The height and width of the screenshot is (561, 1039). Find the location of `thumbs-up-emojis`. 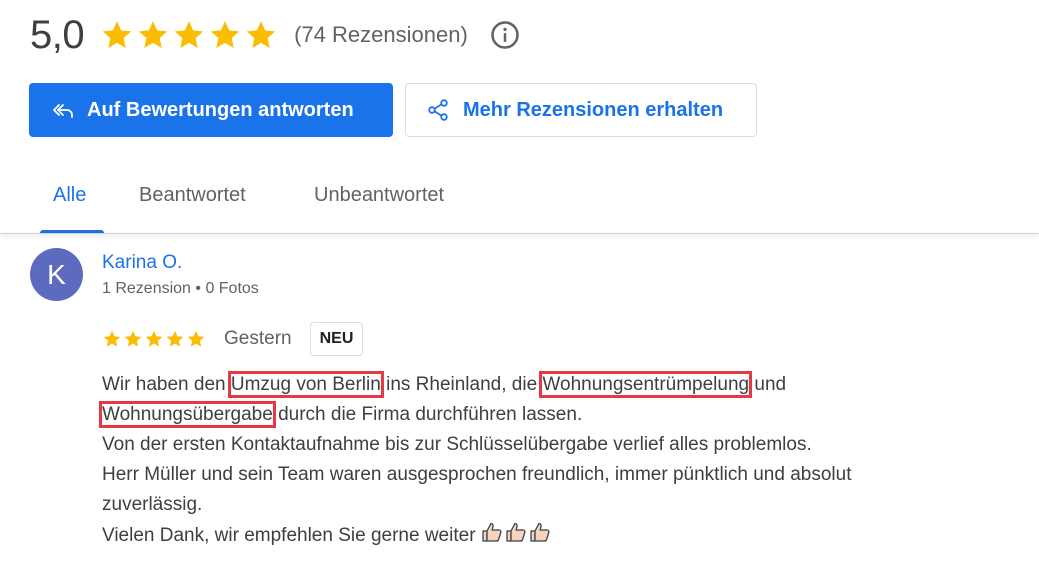

thumbs-up-emojis is located at coordinates (516, 532).